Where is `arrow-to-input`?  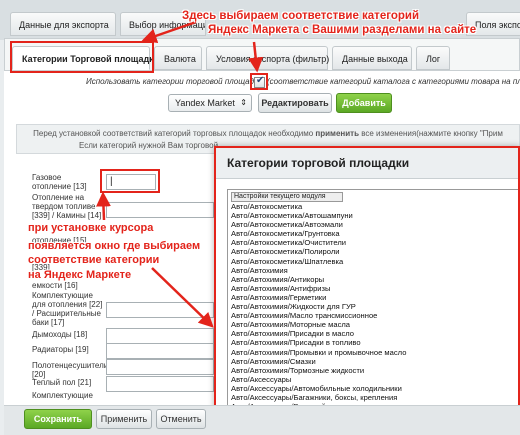
arrow-to-input is located at coordinates (103, 206).